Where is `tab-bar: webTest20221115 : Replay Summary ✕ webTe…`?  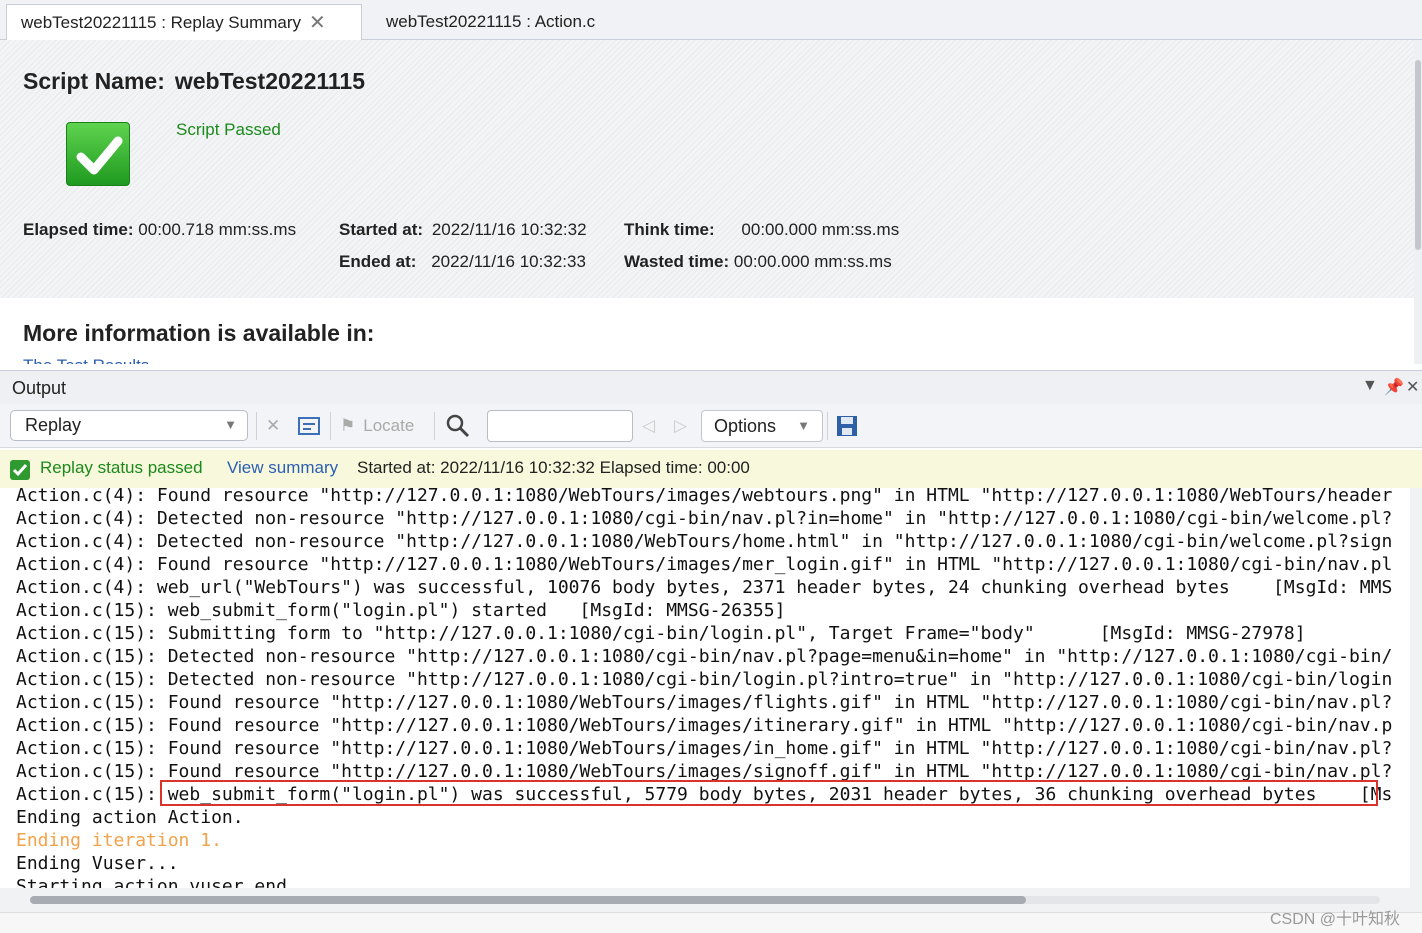 tab-bar: webTest20221115 : Replay Summary ✕ webTe… is located at coordinates (711, 20).